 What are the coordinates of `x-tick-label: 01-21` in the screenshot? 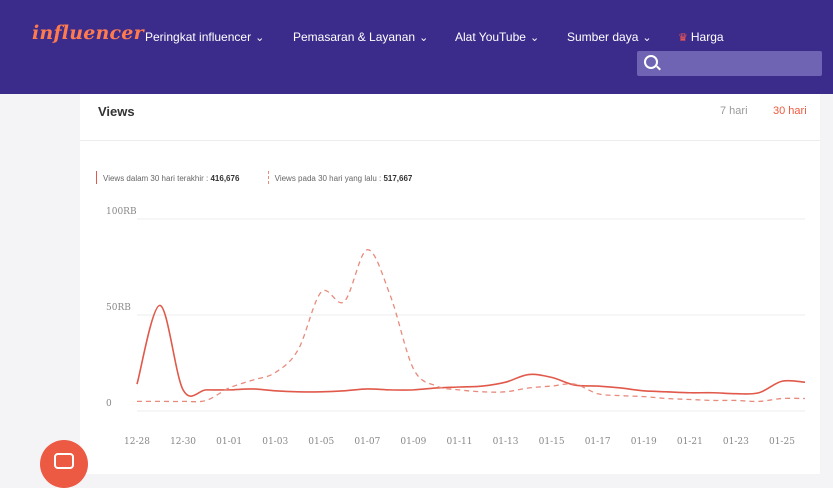 It's located at (690, 442).